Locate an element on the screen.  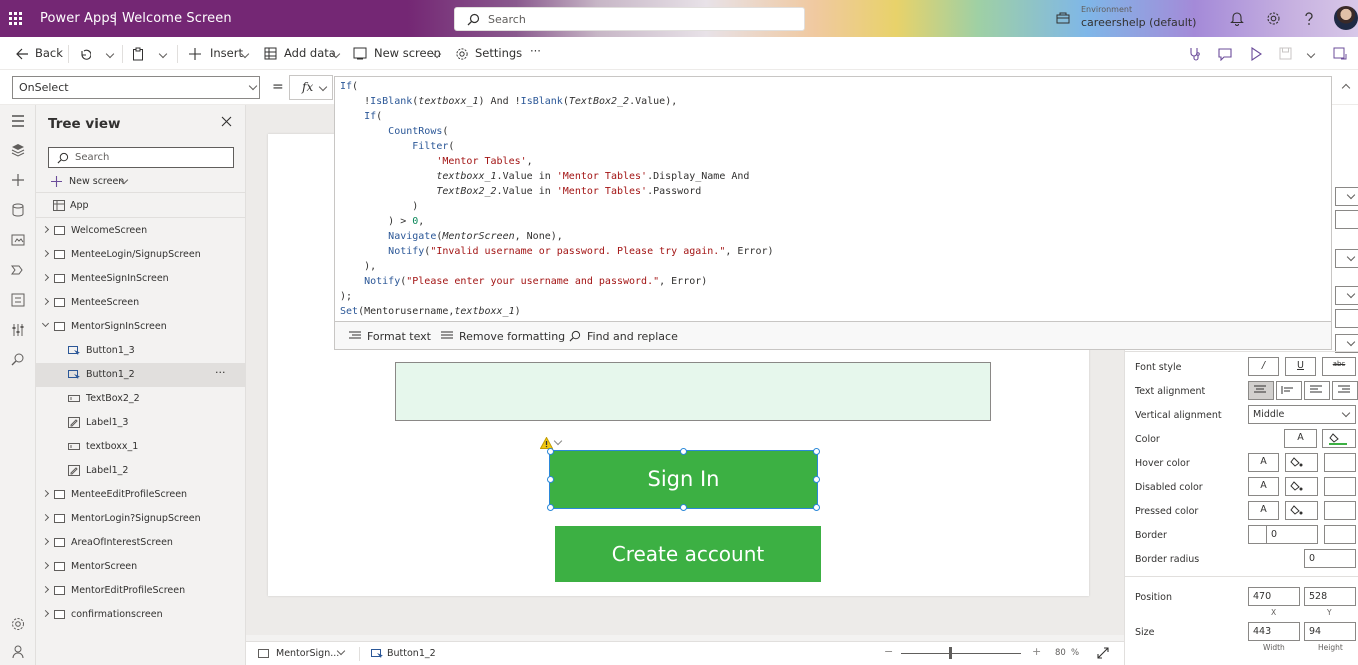
sign-in-button: Sign In is located at coordinates (683, 479).